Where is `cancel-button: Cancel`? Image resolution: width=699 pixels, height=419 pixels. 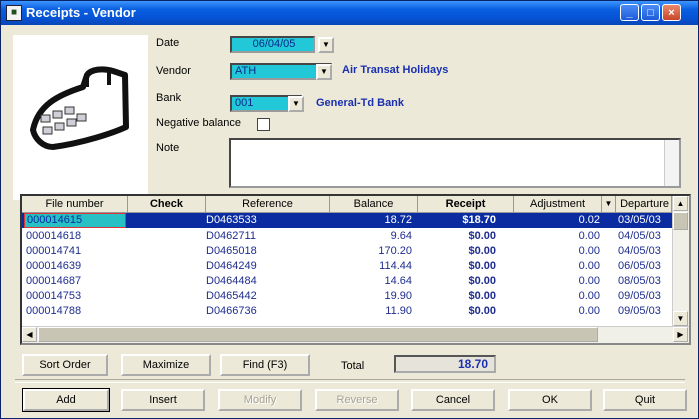
cancel-button: Cancel is located at coordinates (453, 400).